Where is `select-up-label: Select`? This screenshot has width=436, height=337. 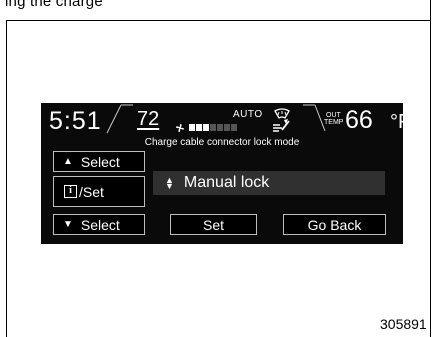 select-up-label: Select is located at coordinates (100, 161).